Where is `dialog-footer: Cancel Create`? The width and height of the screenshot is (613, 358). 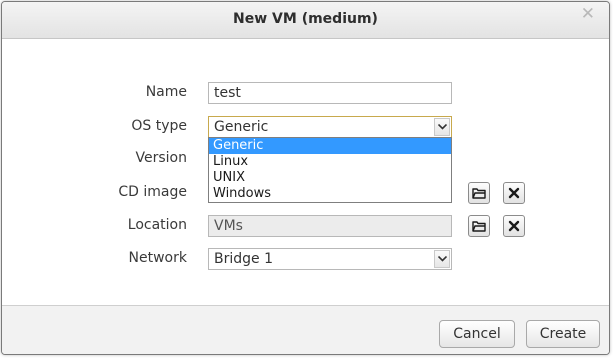
dialog-footer: Cancel Create is located at coordinates (305, 329).